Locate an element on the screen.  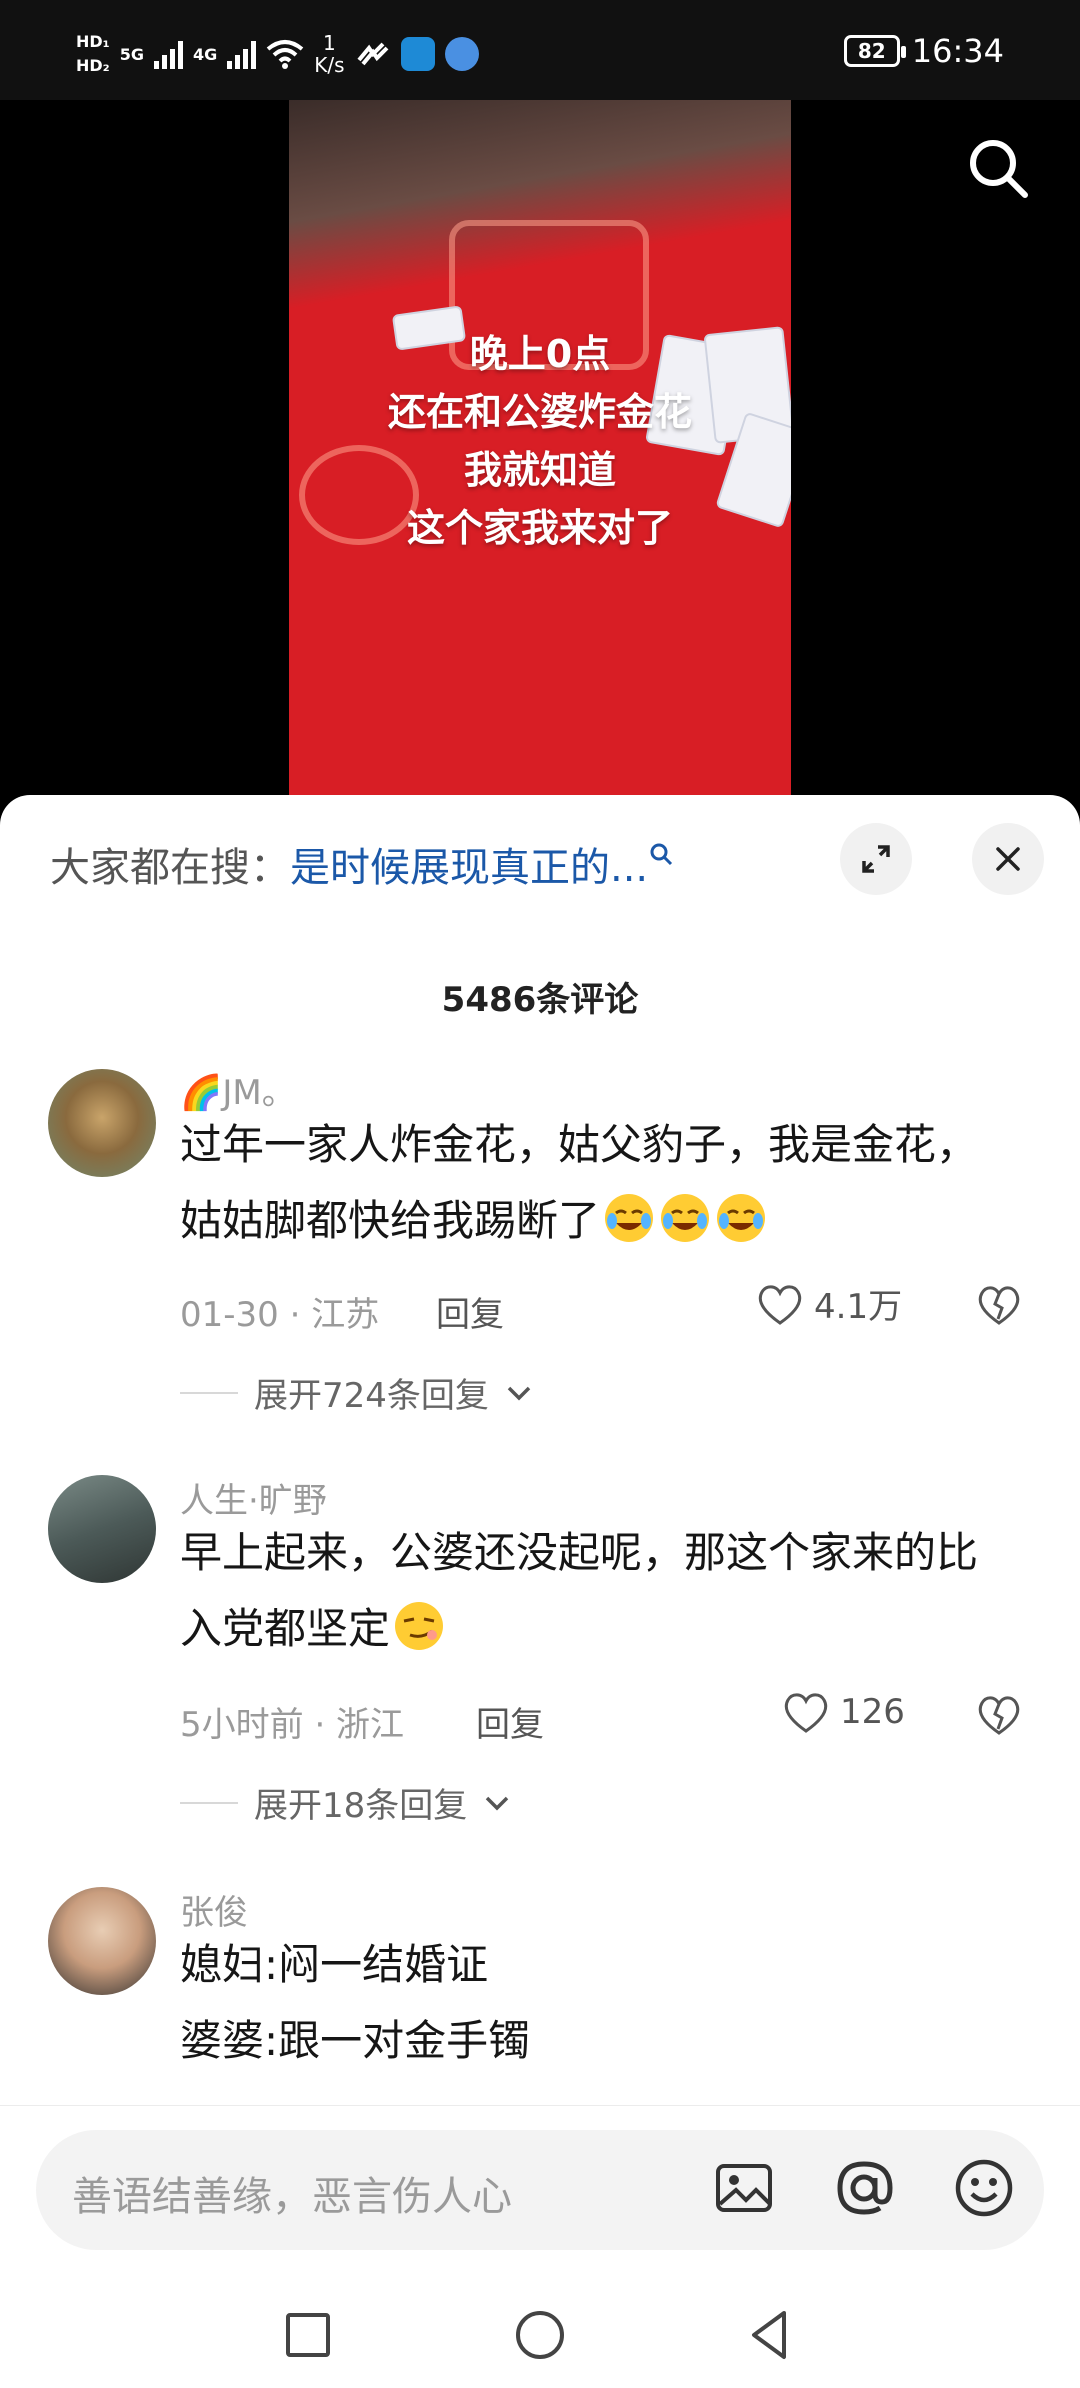
comment-text: 早上起来，公婆还没起呢，那这个家来的比入党都坚定 is located at coordinates (595, 1591).